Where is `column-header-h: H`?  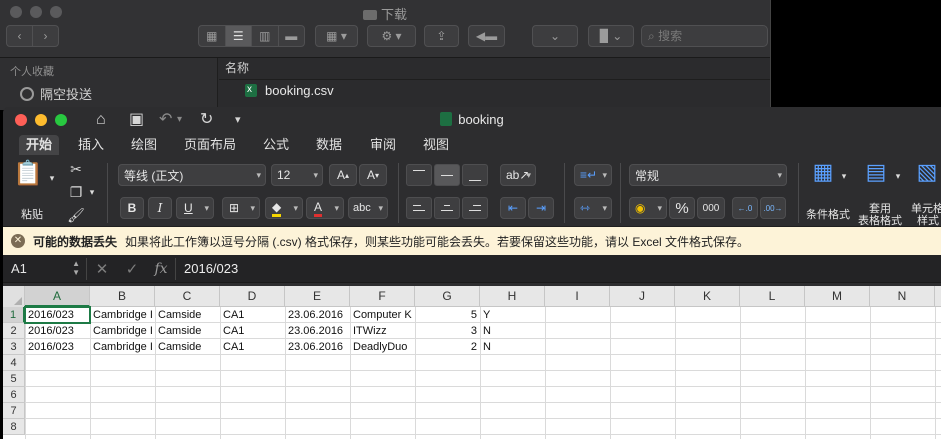
column-header-h: H is located at coordinates (512, 296).